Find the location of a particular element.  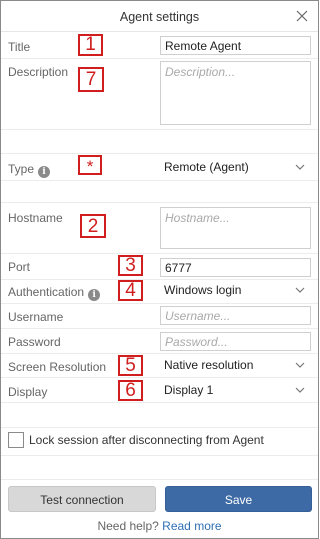

display-select-value: Display 1 is located at coordinates (189, 390).